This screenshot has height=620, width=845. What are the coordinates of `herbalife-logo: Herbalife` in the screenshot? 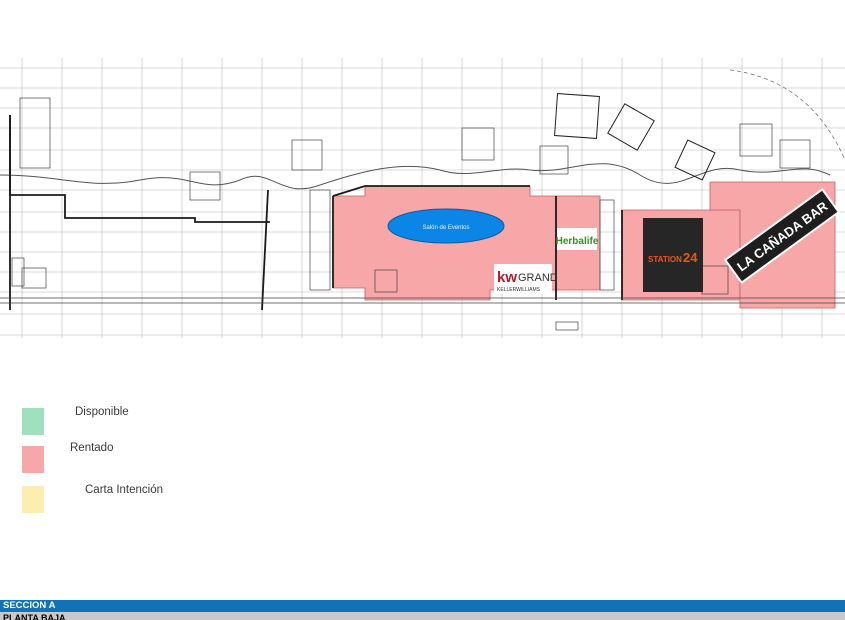 It's located at (577, 241).